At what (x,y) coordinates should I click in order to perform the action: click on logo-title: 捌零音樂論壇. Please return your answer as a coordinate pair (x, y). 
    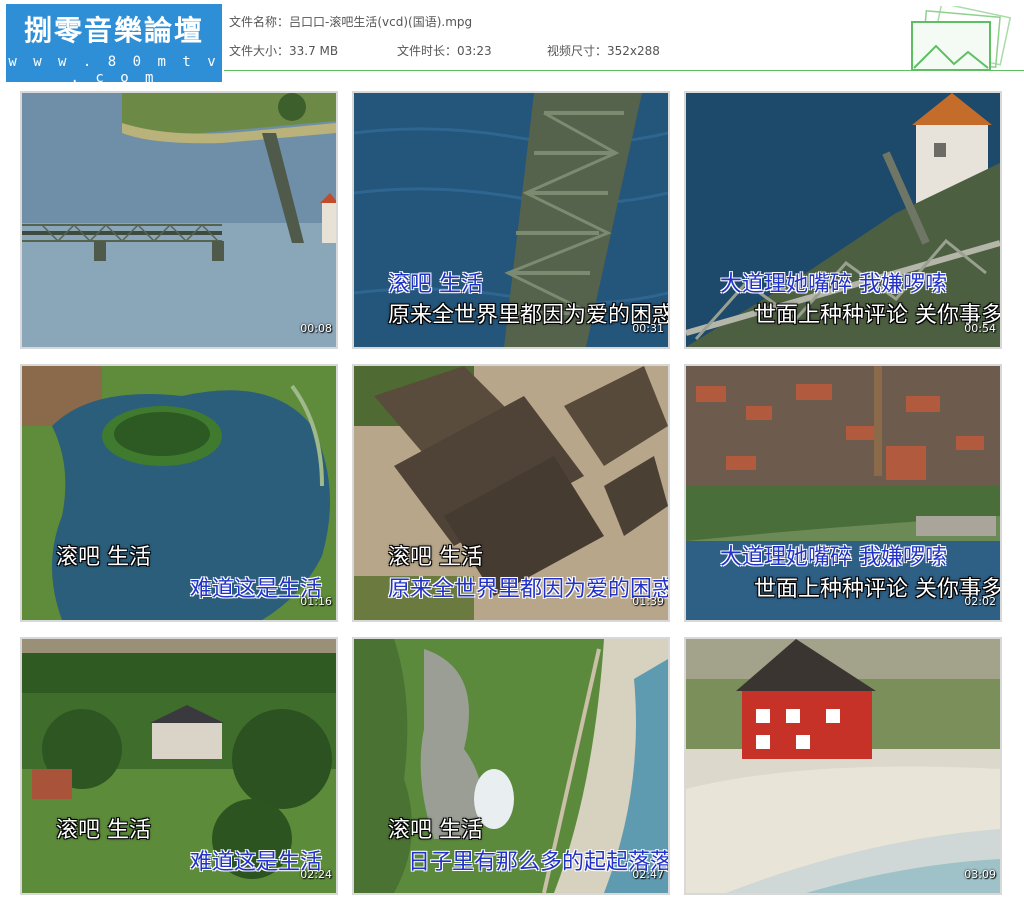
    Looking at the image, I should click on (113, 30).